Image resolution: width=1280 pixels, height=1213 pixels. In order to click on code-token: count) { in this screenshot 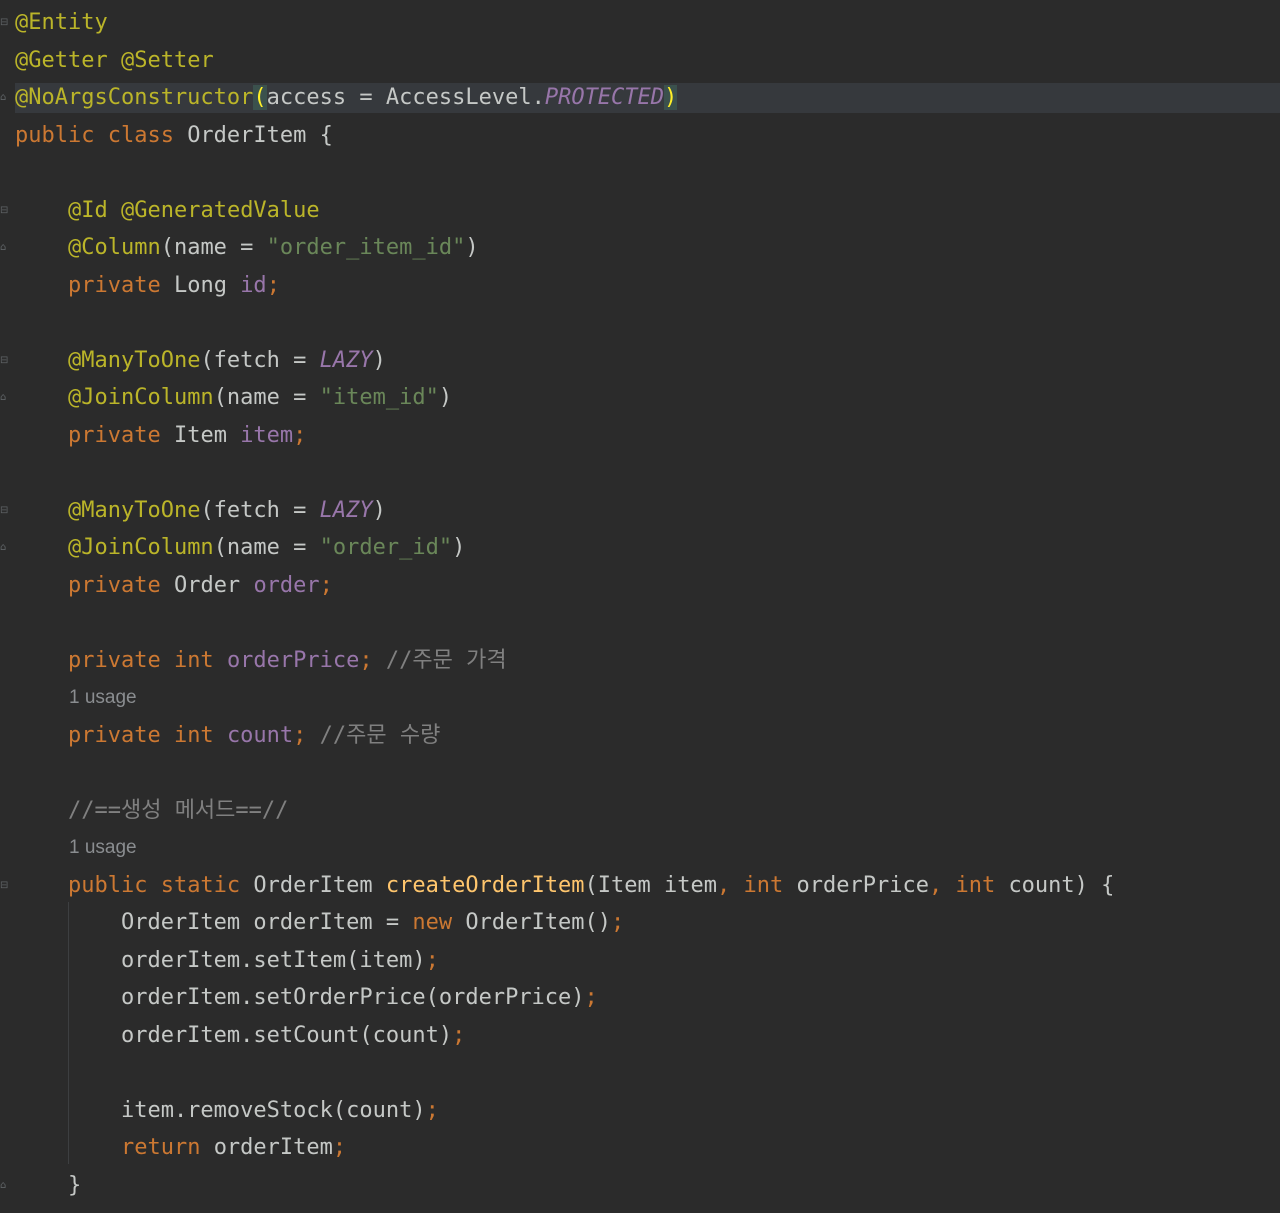, I will do `click(1061, 885)`.